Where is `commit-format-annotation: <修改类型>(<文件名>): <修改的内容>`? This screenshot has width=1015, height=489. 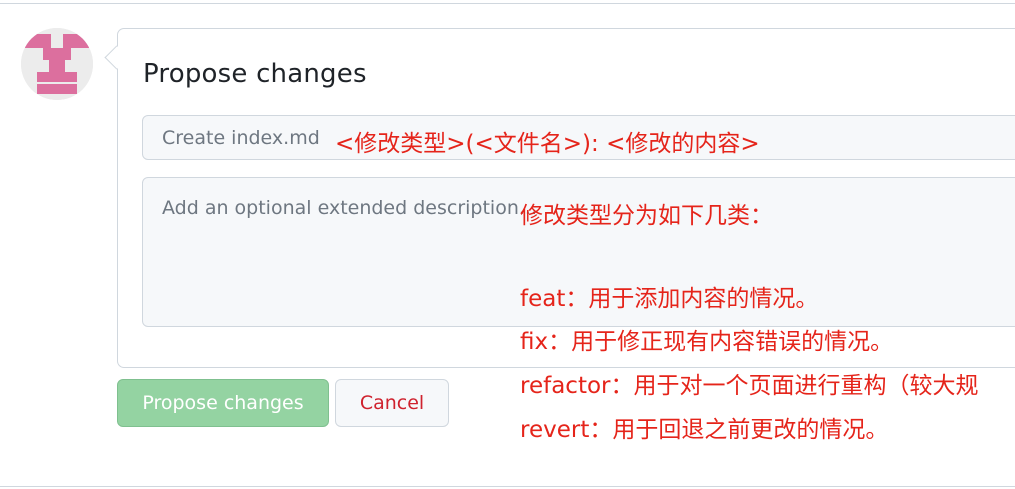
commit-format-annotation: <修改类型>(<文件名>): <修改的内容> is located at coordinates (547, 144).